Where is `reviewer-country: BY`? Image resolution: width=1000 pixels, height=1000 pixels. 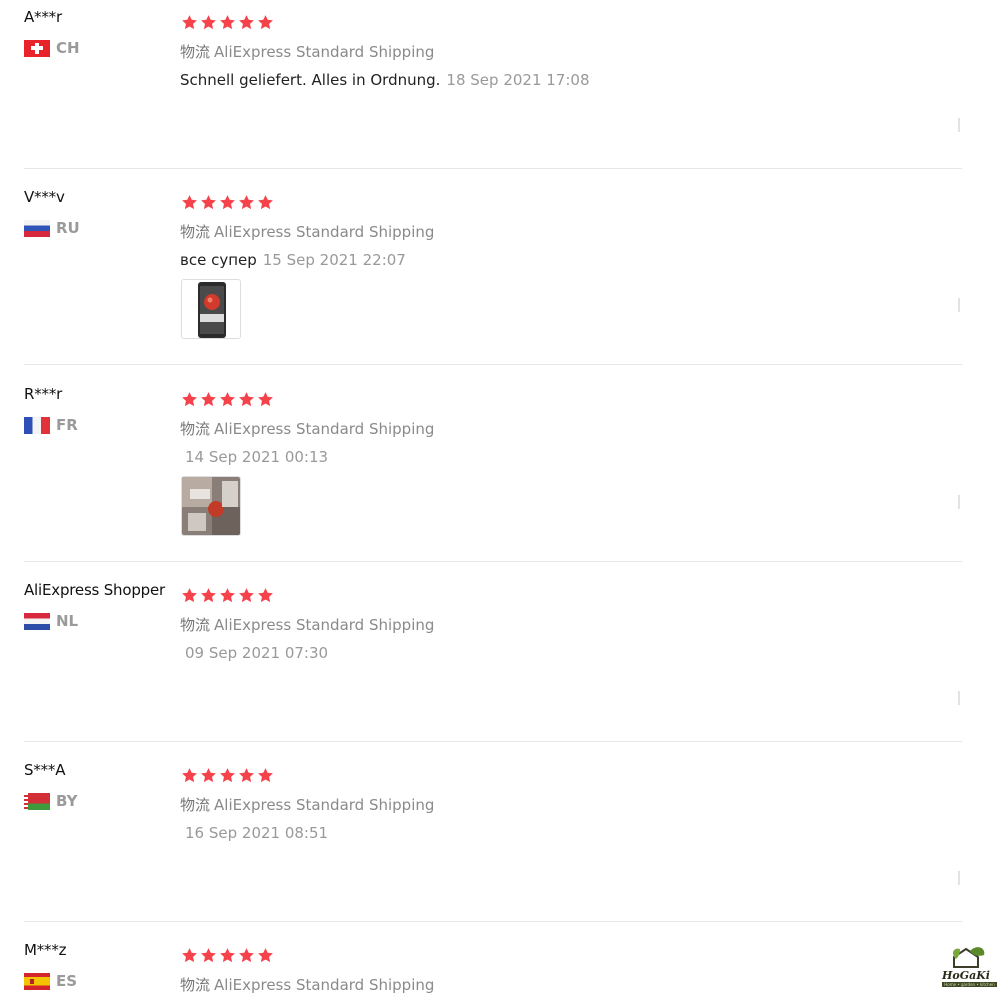
reviewer-country: BY is located at coordinates (50, 801).